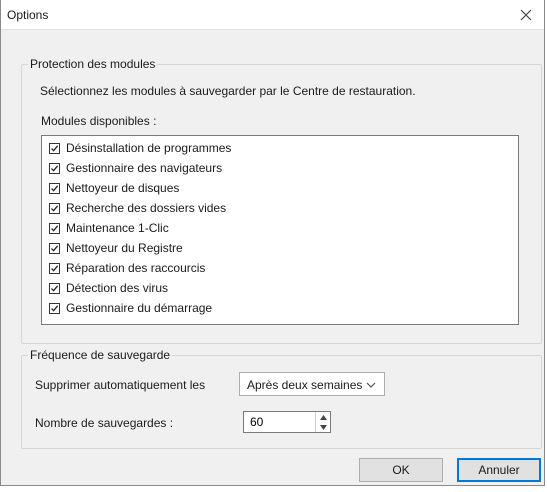 Image resolution: width=547 pixels, height=492 pixels. I want to click on backup-count-stepper, so click(287, 422).